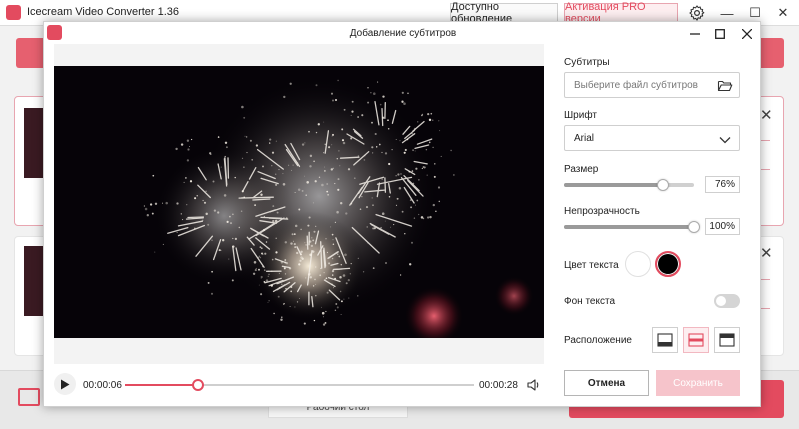  What do you see at coordinates (65, 384) in the screenshot?
I see `play-button` at bounding box center [65, 384].